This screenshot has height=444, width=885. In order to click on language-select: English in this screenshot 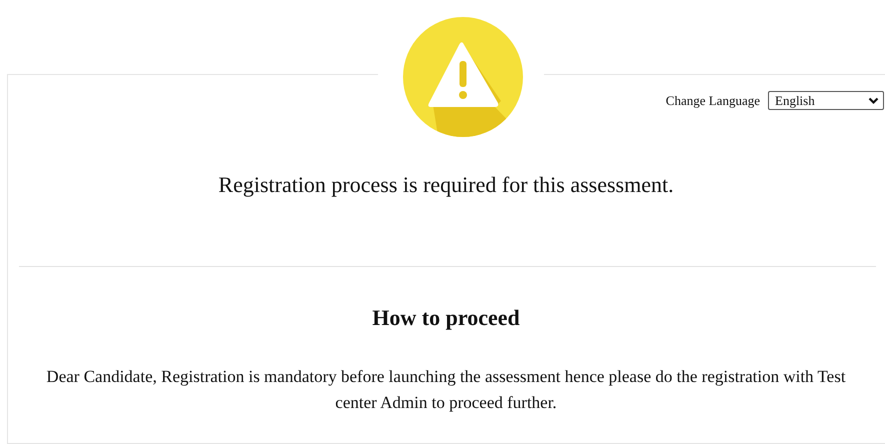, I will do `click(826, 100)`.